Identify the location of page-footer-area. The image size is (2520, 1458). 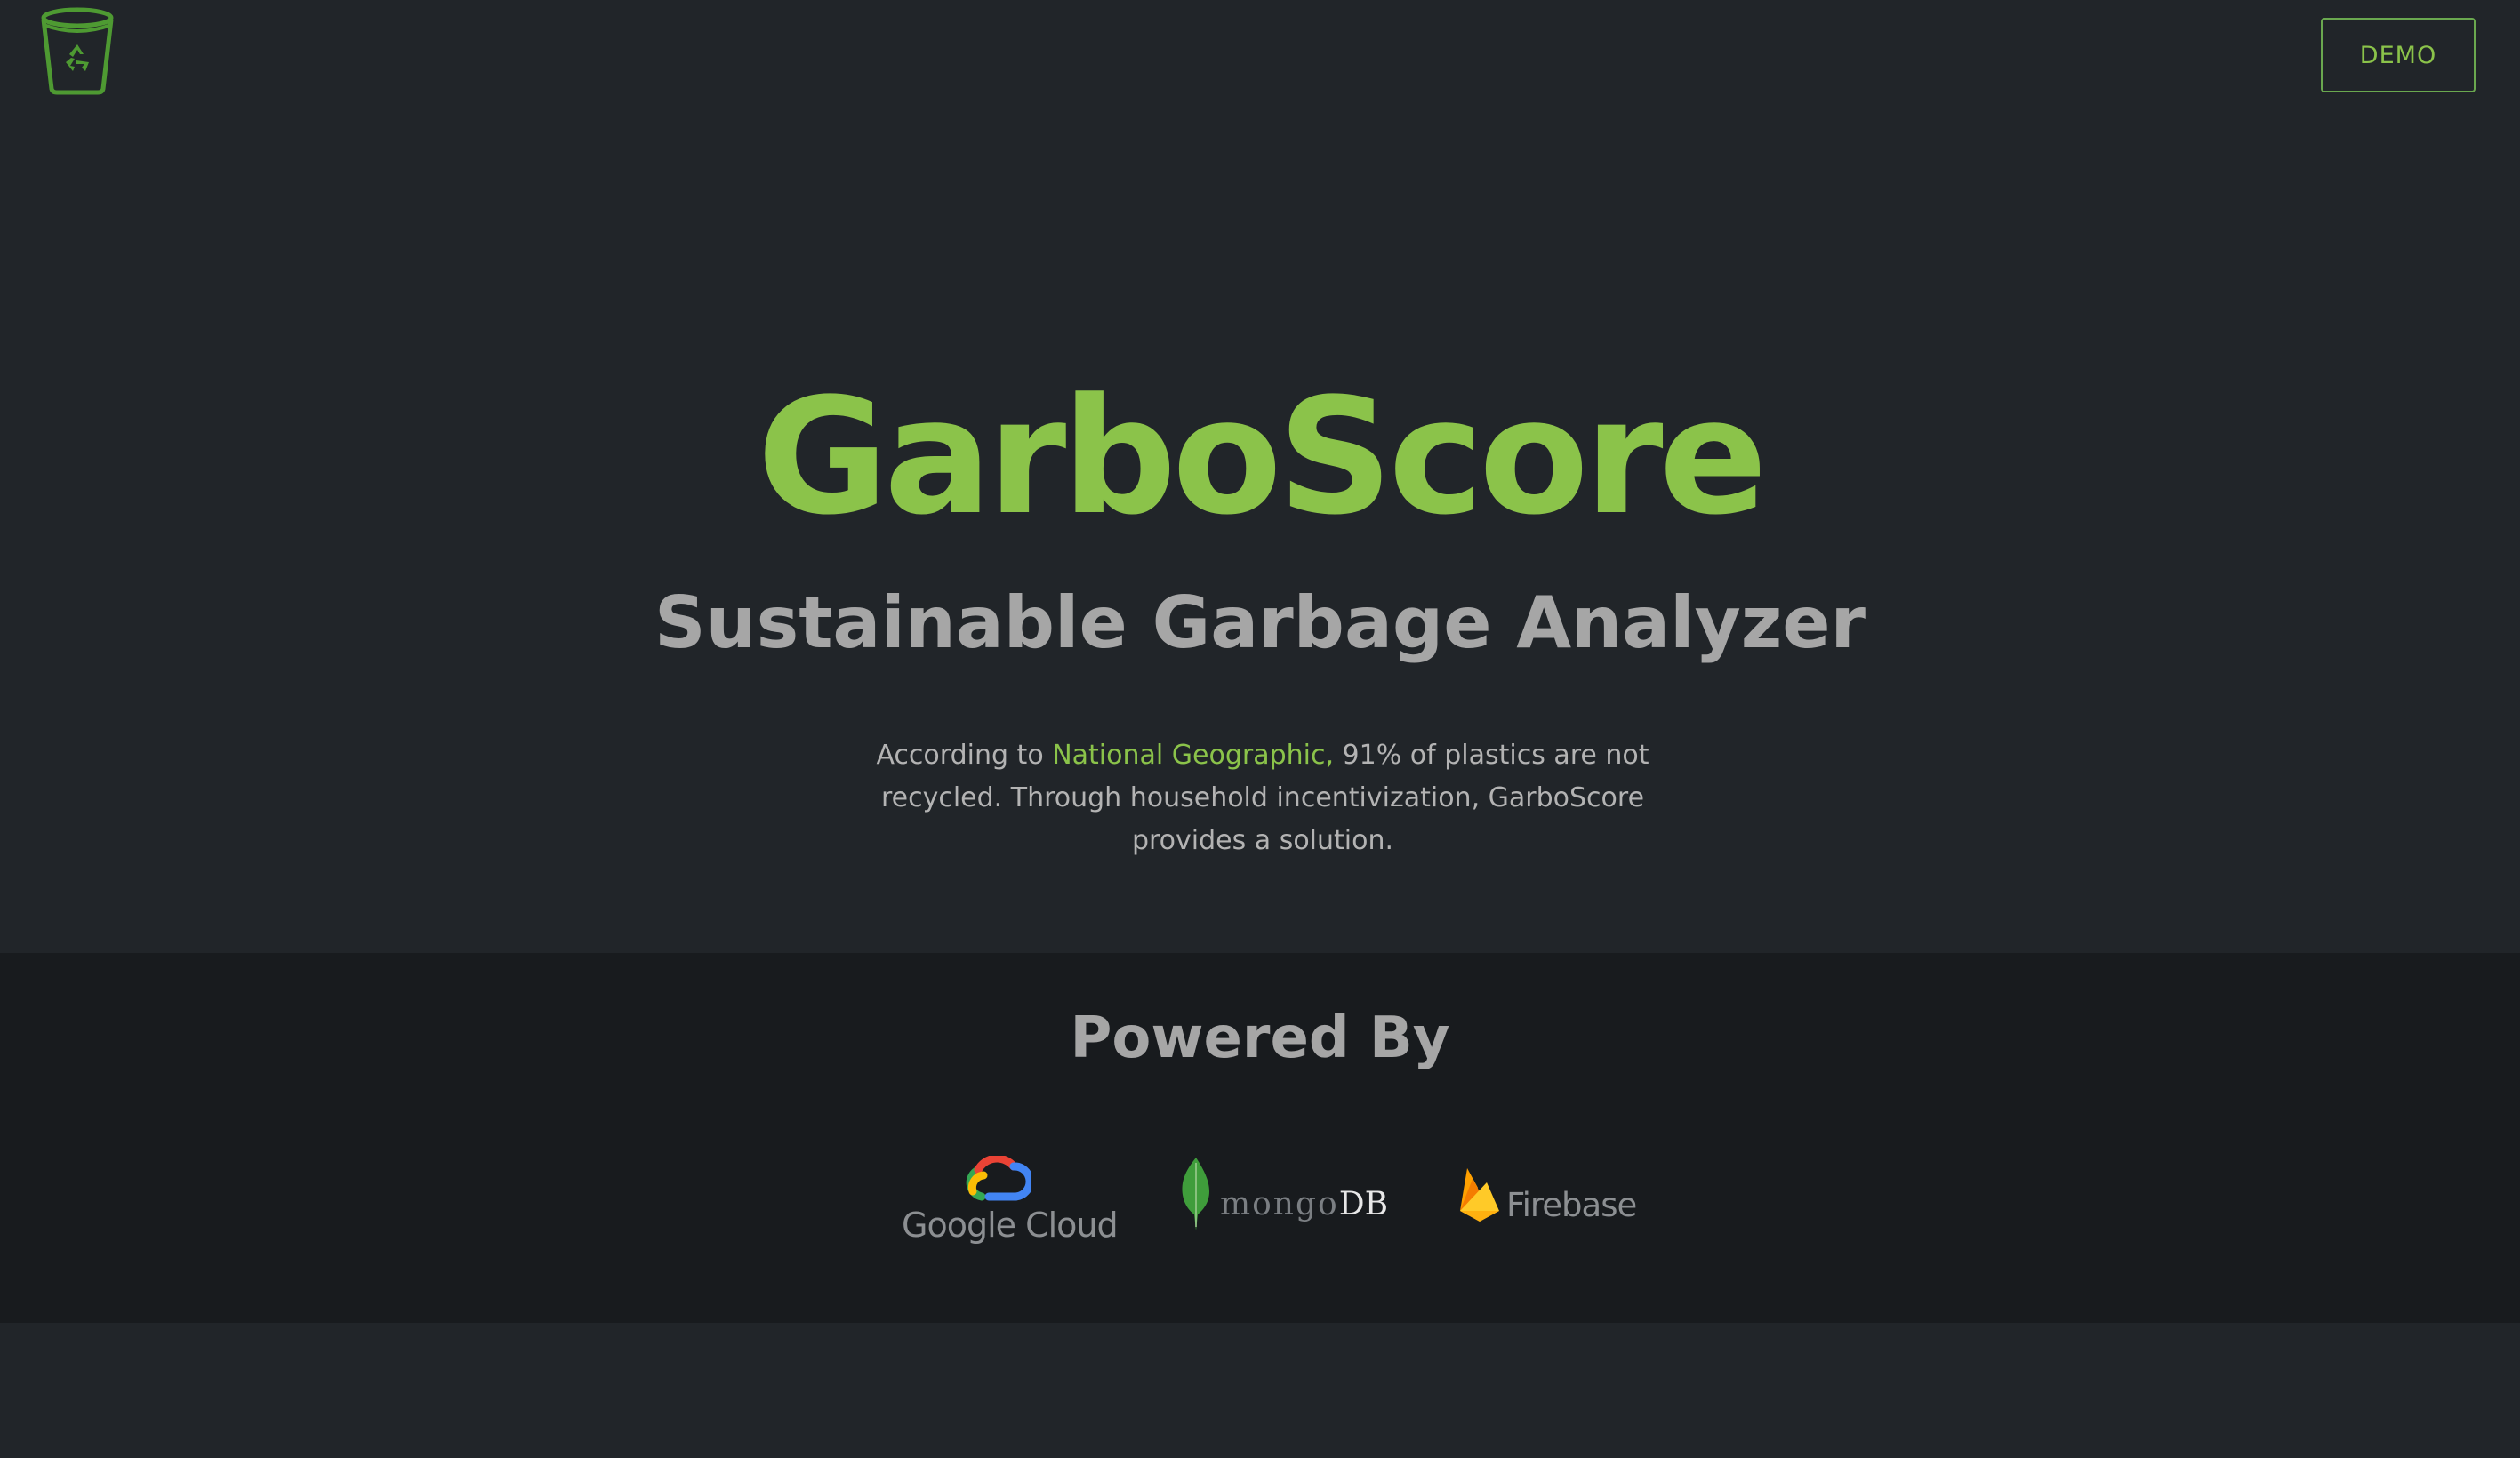
(1260, 1390).